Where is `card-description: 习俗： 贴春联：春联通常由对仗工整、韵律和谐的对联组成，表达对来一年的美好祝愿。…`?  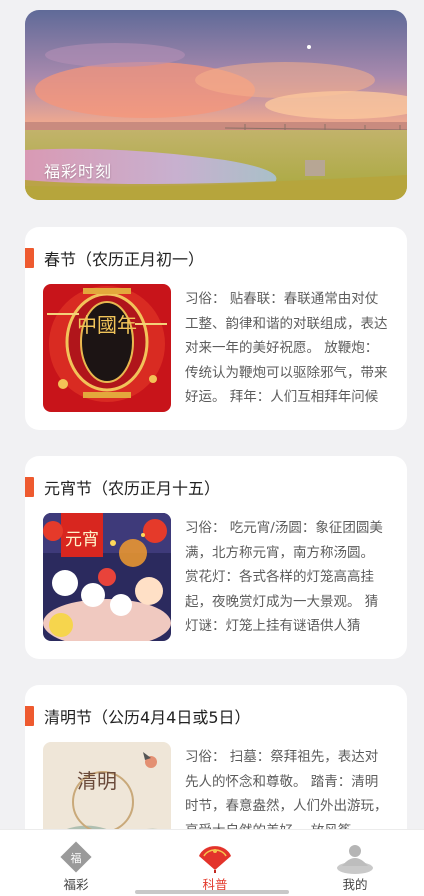 card-description: 习俗： 贴春联：春联通常由对仗工整、韵律和谐的对联组成，表达对来一年的美好祝愿。… is located at coordinates (286, 348).